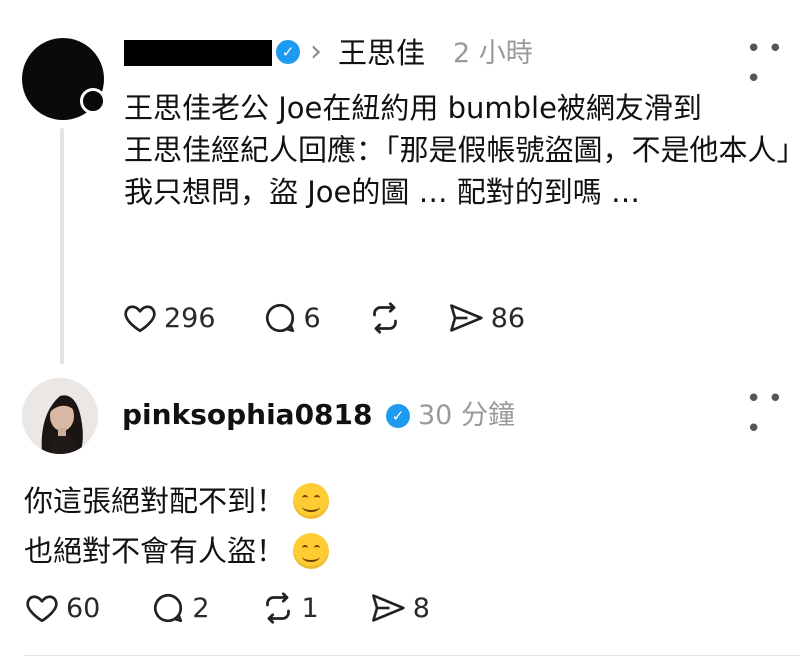 This screenshot has width=800, height=661. What do you see at coordinates (316, 51) in the screenshot?
I see `chevron-right-icon: ›` at bounding box center [316, 51].